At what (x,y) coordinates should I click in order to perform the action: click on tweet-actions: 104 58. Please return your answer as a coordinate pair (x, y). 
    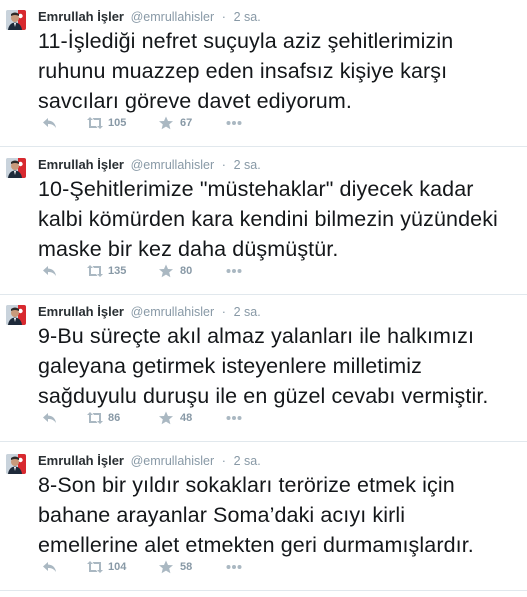
    Looking at the image, I should click on (168, 567).